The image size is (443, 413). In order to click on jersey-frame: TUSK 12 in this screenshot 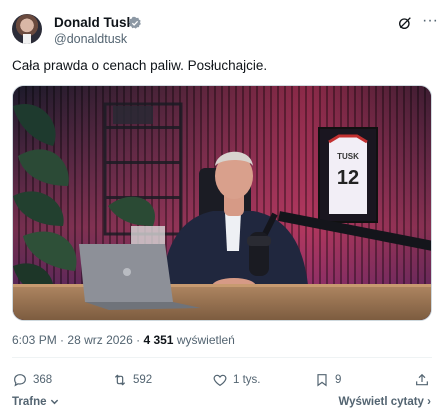, I will do `click(348, 175)`.